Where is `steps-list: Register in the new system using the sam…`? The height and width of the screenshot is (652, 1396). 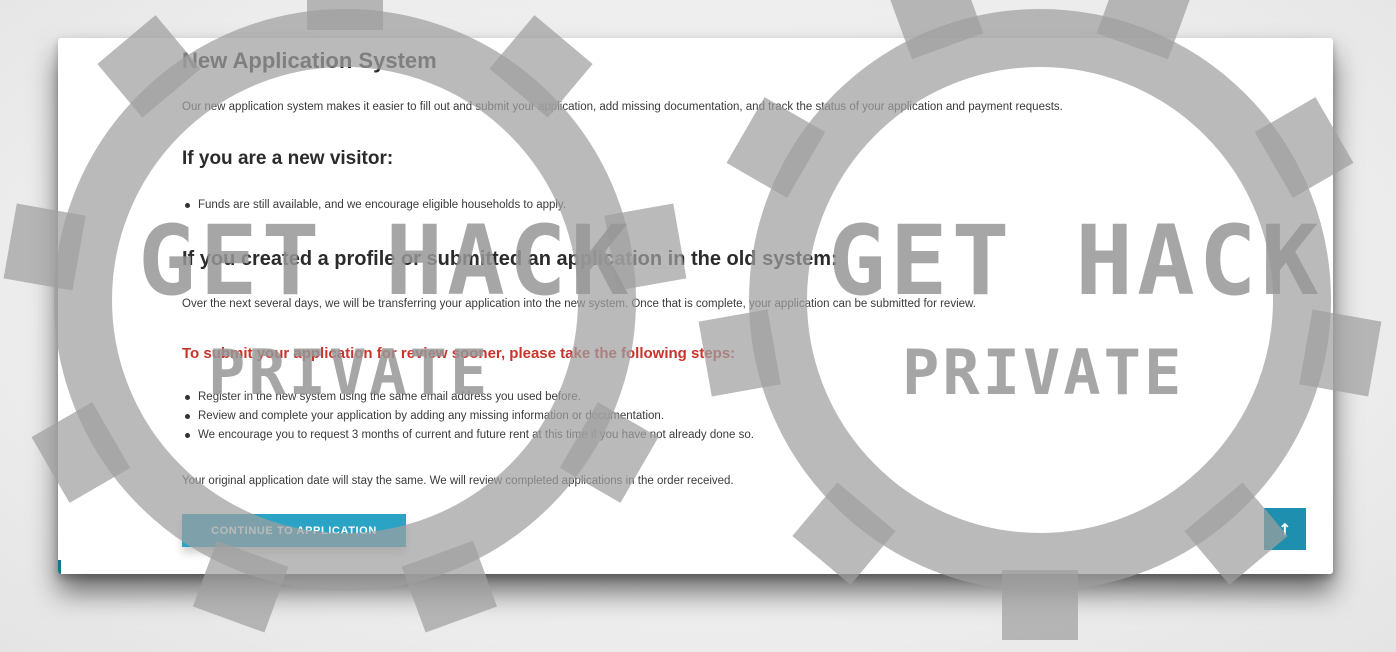
steps-list: Register in the new system using the sam… is located at coordinates (468, 416).